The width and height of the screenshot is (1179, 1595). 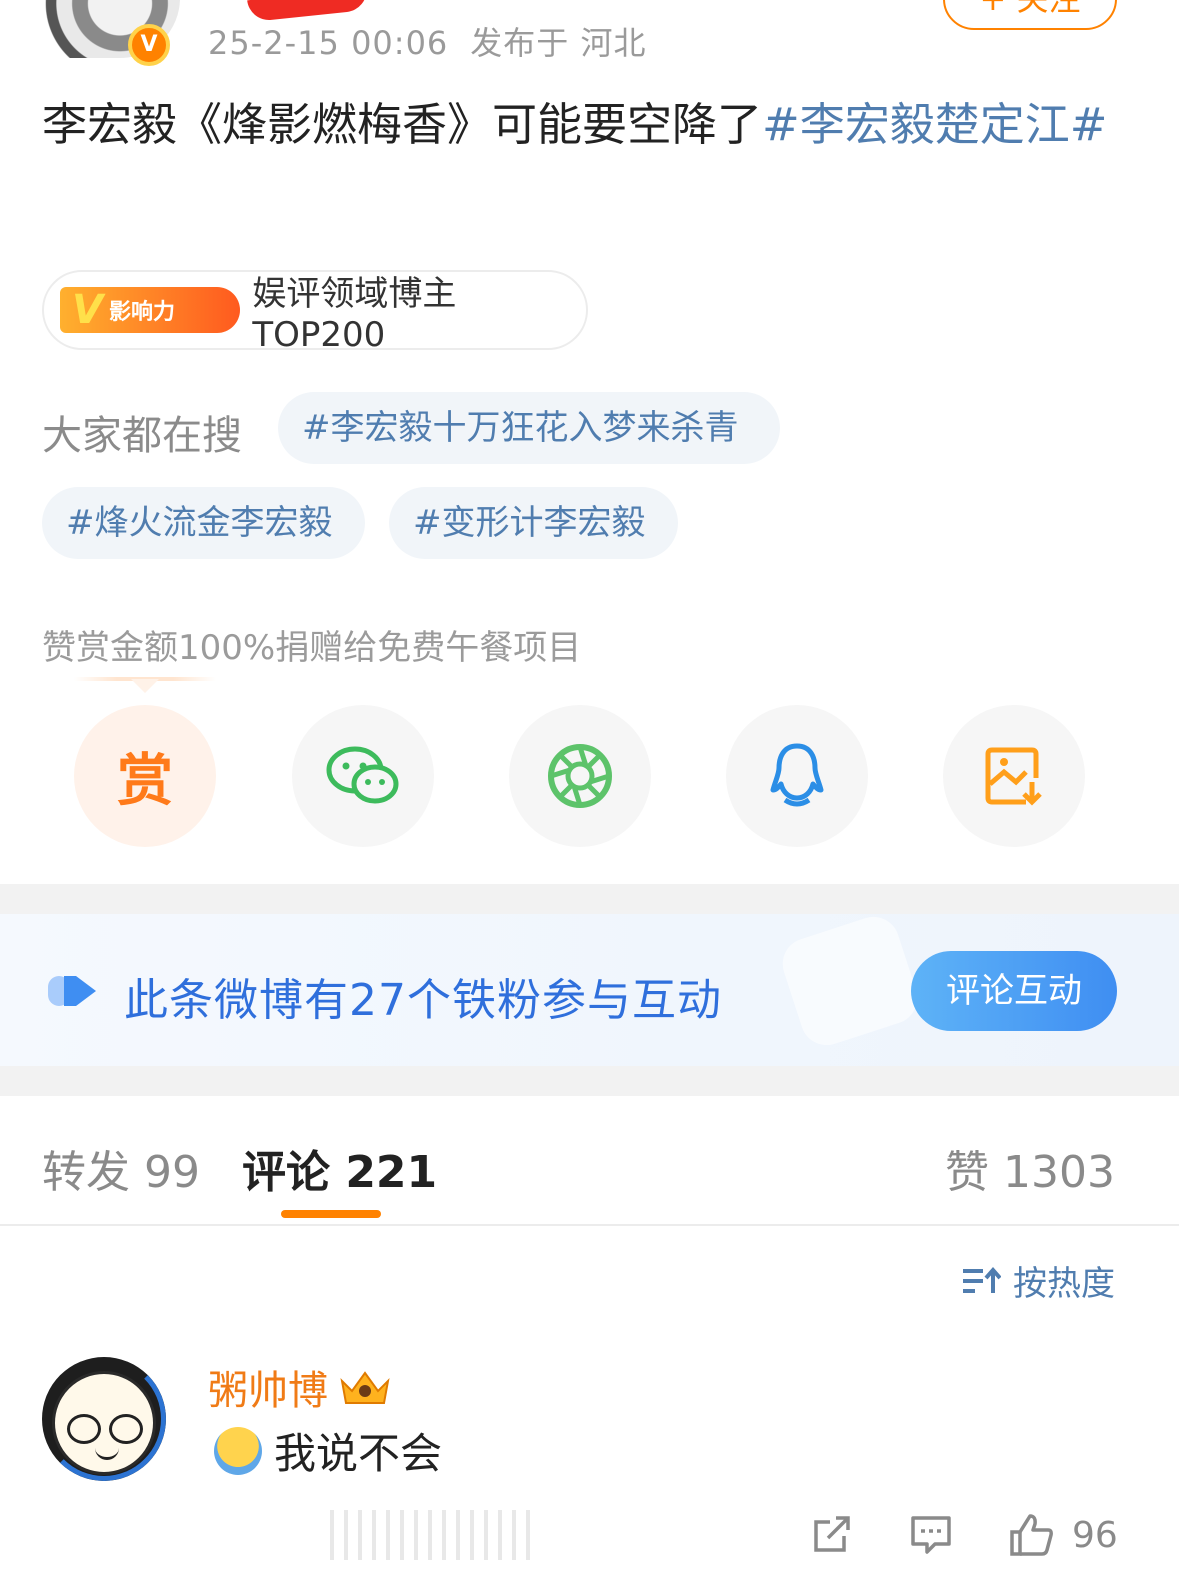 What do you see at coordinates (141, 312) in the screenshot?
I see `influence-logo-text: 影响力` at bounding box center [141, 312].